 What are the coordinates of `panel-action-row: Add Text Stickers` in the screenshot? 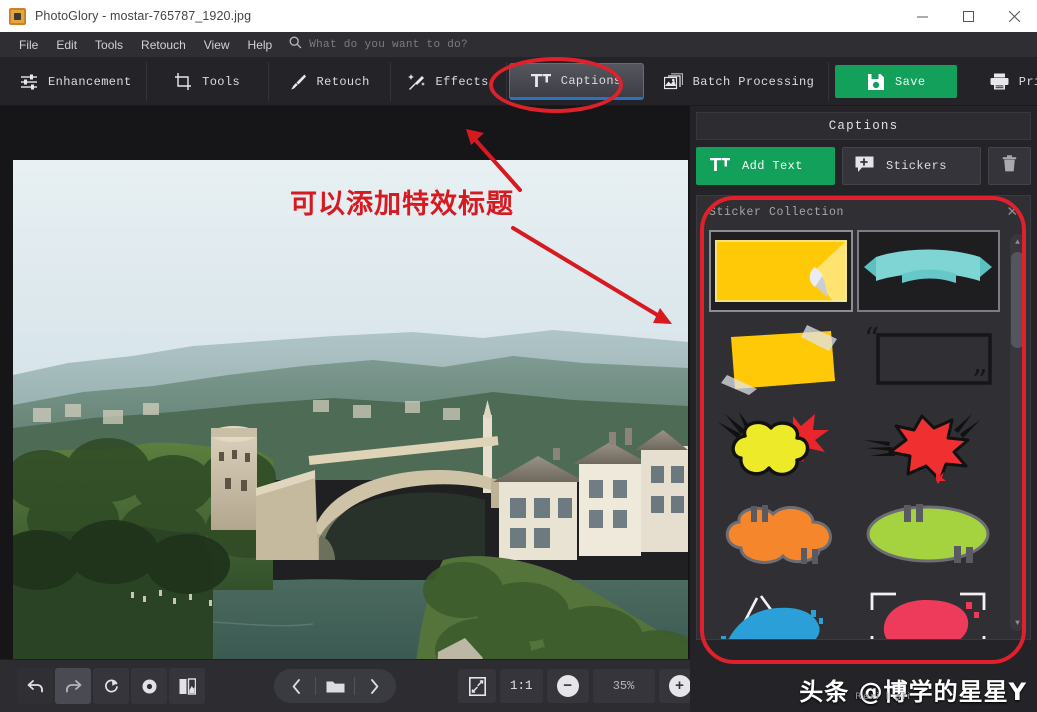 It's located at (863, 166).